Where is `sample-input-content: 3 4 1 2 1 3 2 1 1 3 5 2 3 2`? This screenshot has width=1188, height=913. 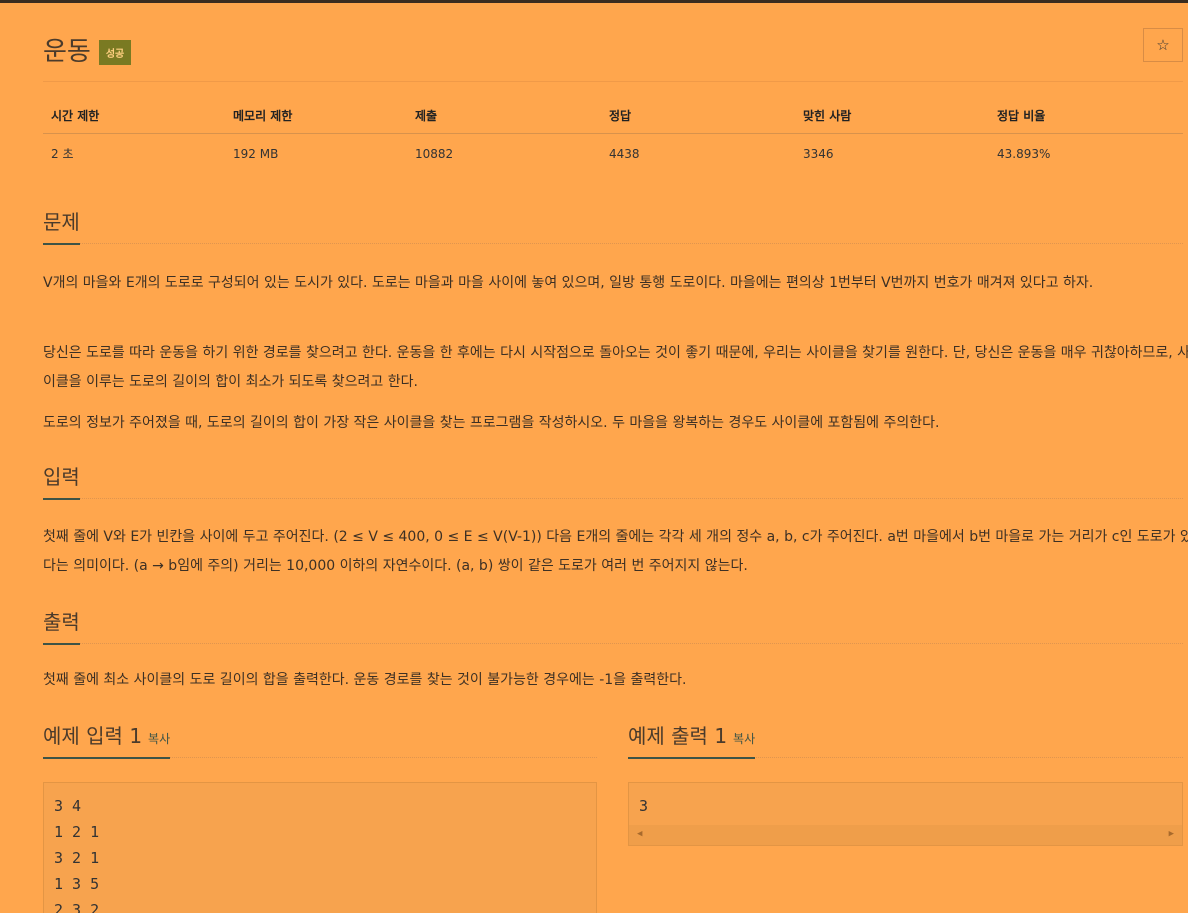 sample-input-content: 3 4 1 2 1 3 2 1 1 3 5 2 3 2 is located at coordinates (77, 855).